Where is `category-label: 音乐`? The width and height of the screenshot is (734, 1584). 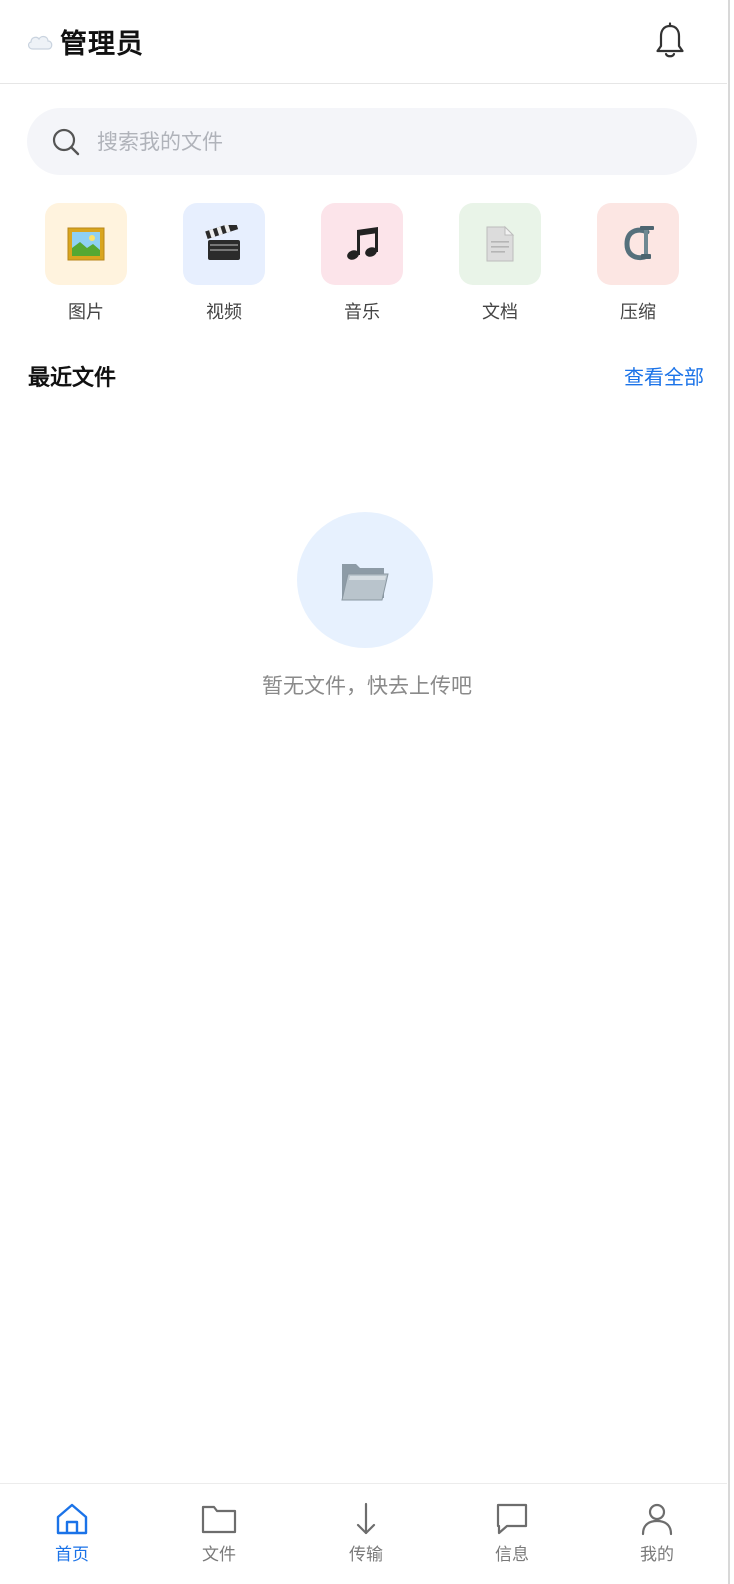
category-label: 音乐 is located at coordinates (362, 312).